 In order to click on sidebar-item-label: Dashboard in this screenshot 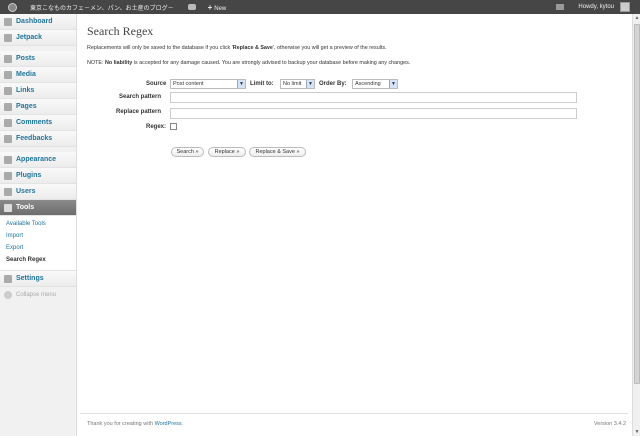, I will do `click(34, 21)`.